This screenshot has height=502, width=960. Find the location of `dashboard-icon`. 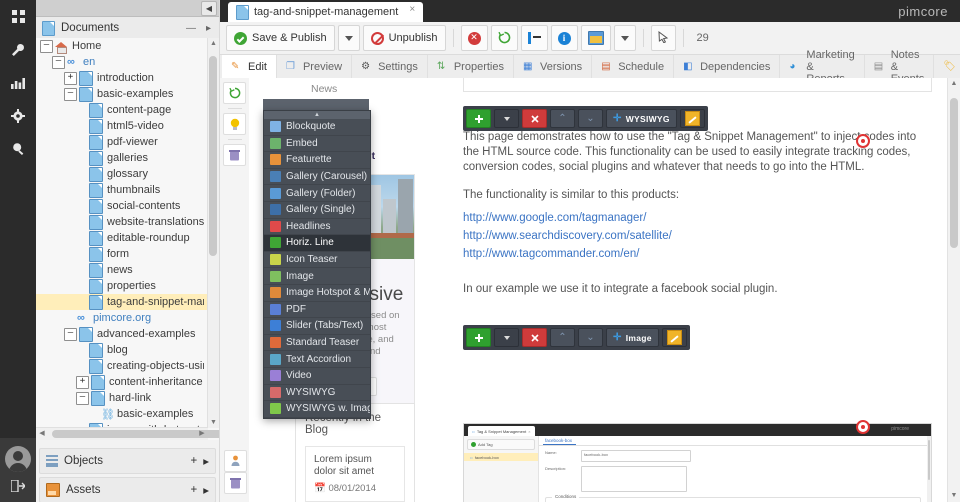

dashboard-icon is located at coordinates (18, 16).